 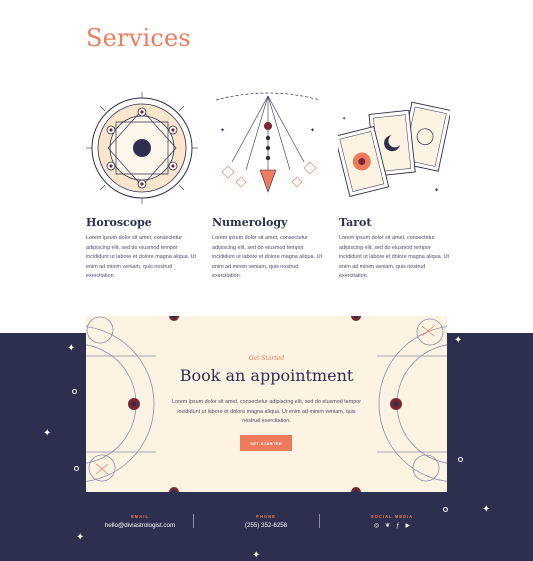 I want to click on service-name-horoscope: Horoscope, so click(x=119, y=222).